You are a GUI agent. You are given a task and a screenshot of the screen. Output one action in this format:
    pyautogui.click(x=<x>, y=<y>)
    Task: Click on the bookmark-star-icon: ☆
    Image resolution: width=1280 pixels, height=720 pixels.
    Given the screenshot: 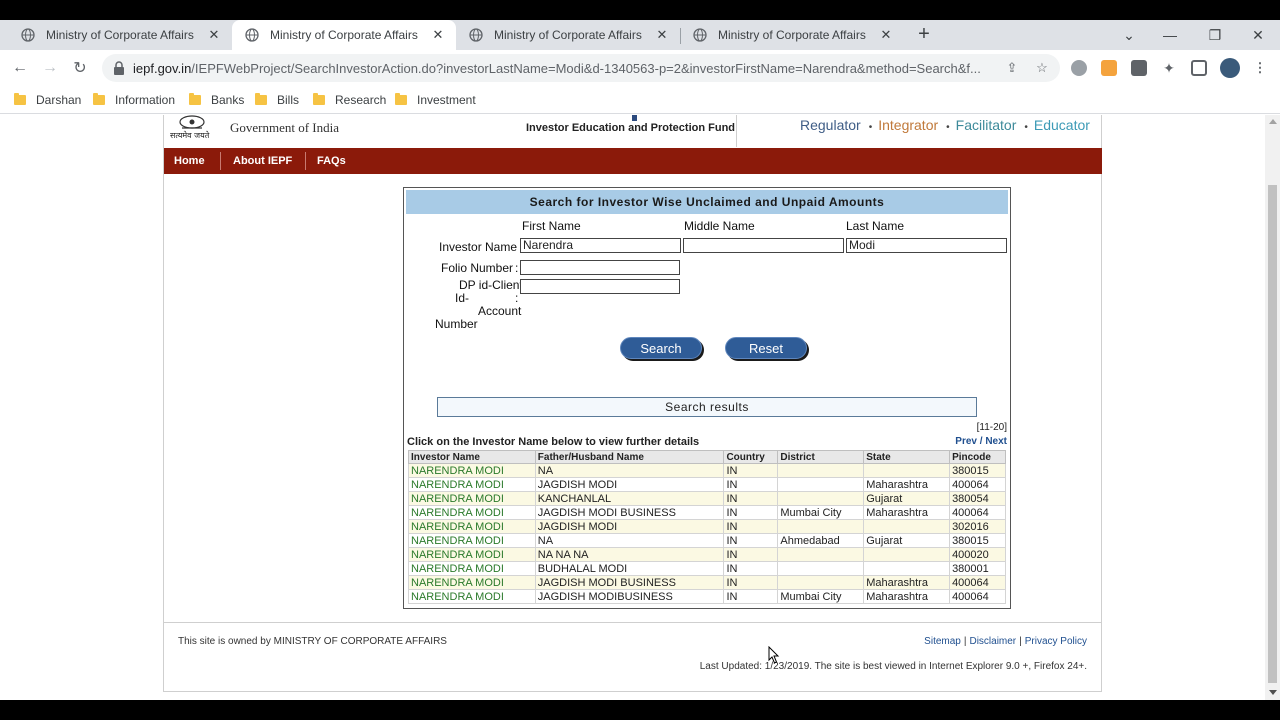 What is the action you would take?
    pyautogui.click(x=1042, y=68)
    